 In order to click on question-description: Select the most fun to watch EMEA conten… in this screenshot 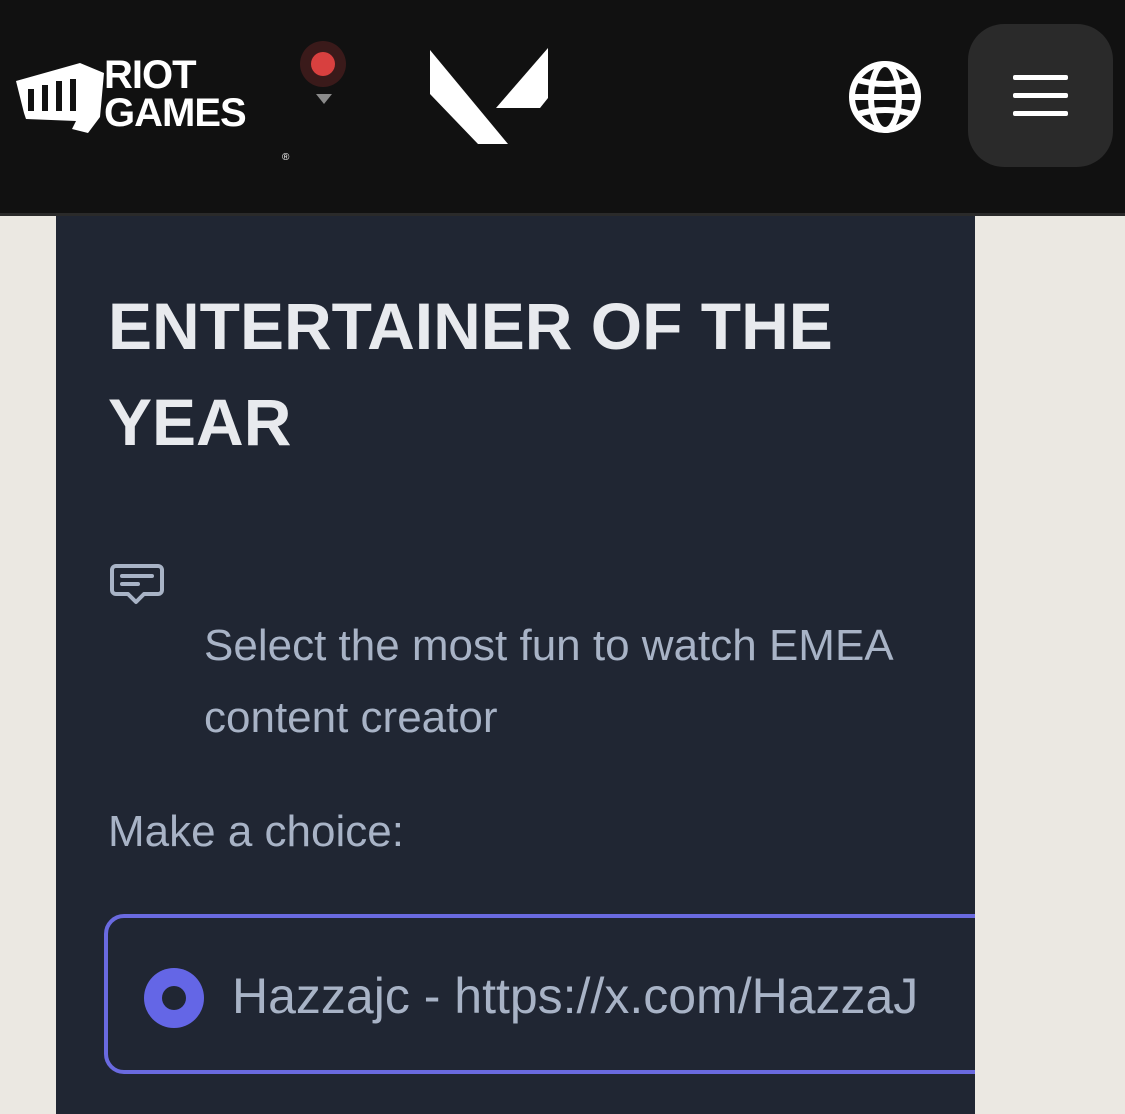, I will do `click(548, 681)`.